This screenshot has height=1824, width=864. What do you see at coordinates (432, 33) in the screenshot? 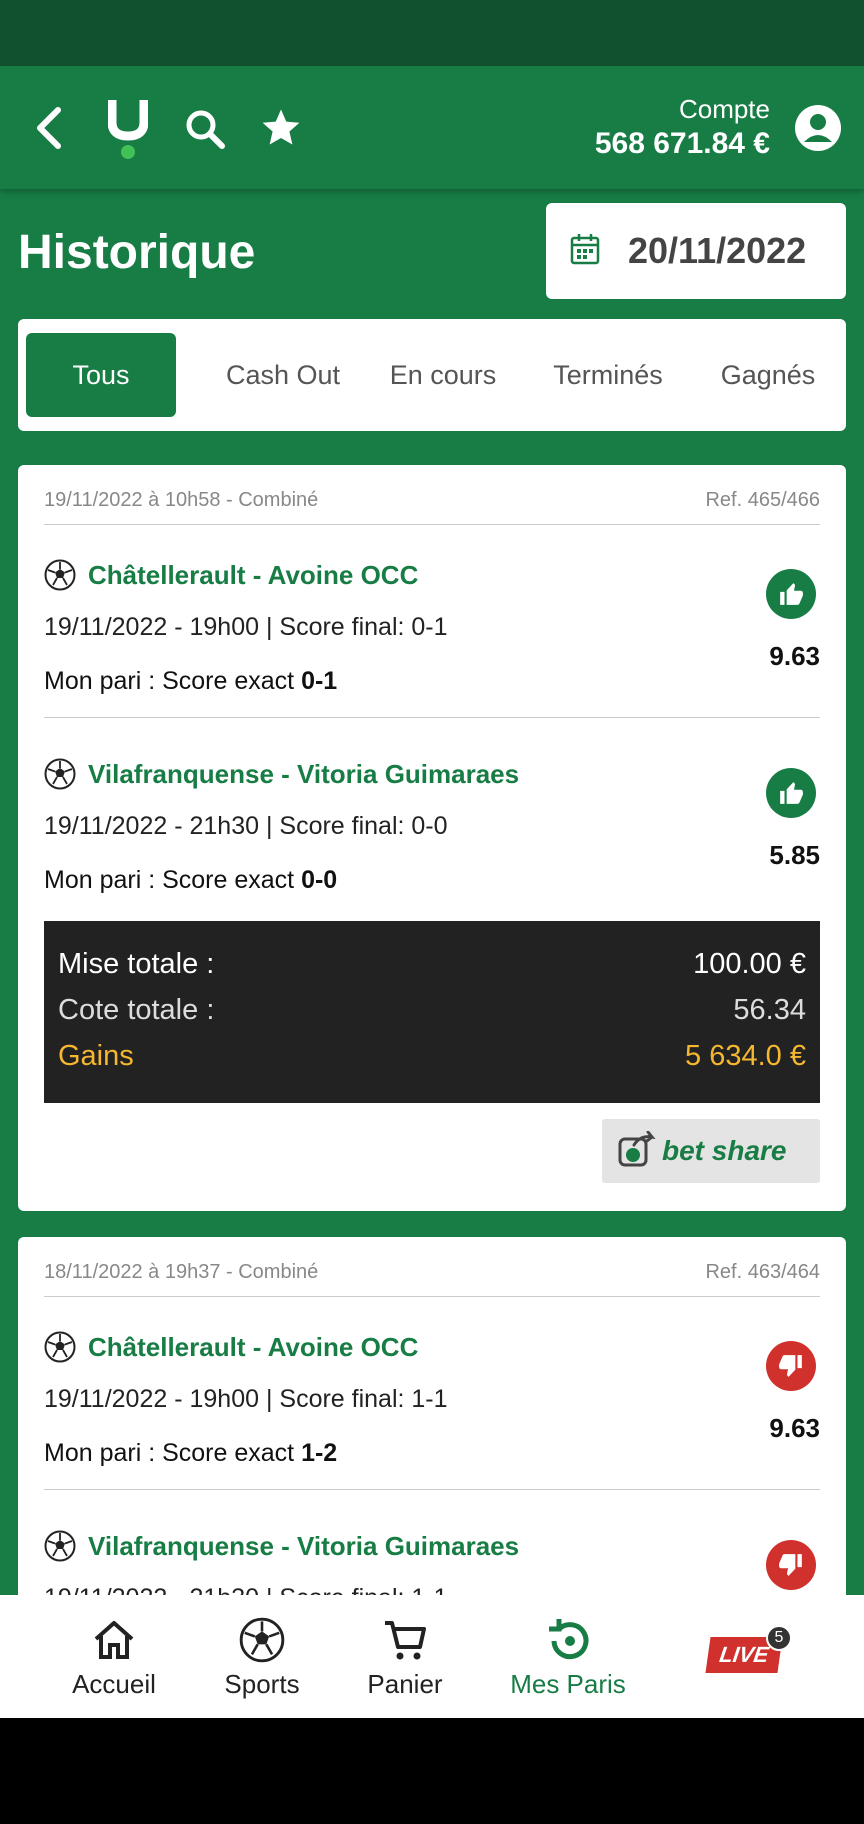
I see `status-bar` at bounding box center [432, 33].